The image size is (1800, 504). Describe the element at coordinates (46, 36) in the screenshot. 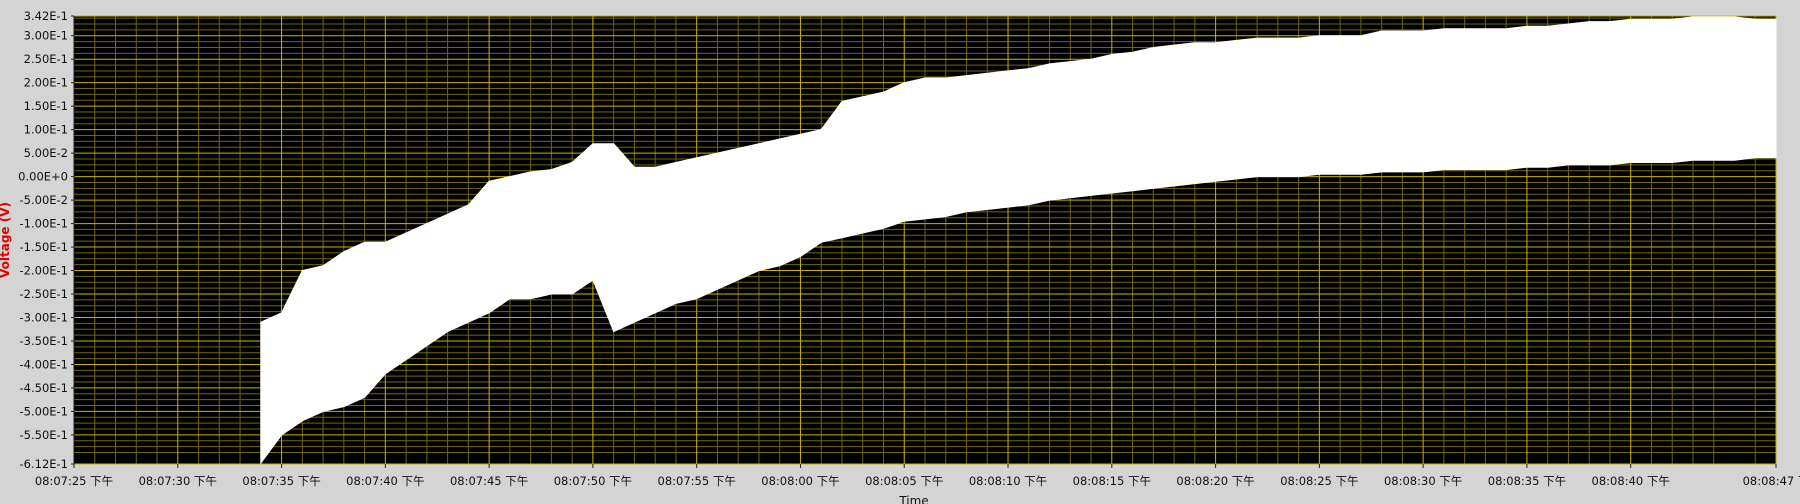

I see `y-tick-label: 3.00E-1` at that location.